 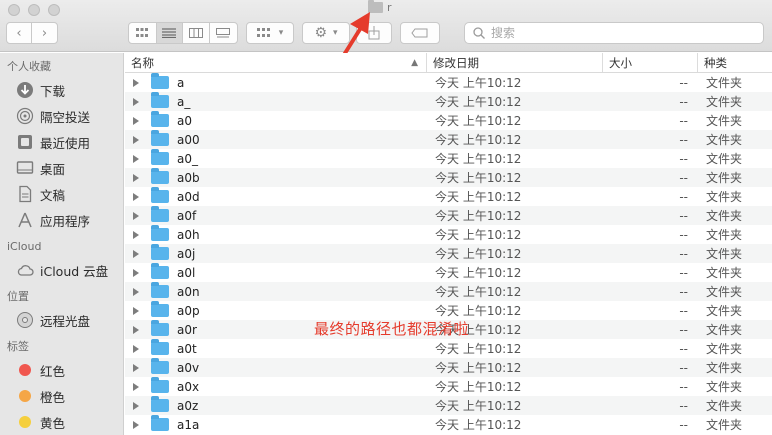 What do you see at coordinates (25, 320) in the screenshot?
I see `disc-icon` at bounding box center [25, 320].